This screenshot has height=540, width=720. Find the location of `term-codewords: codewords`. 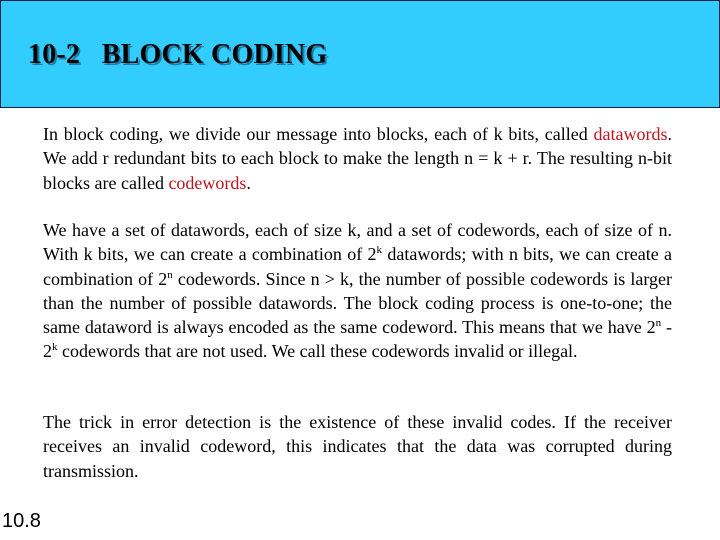

term-codewords: codewords is located at coordinates (207, 182).